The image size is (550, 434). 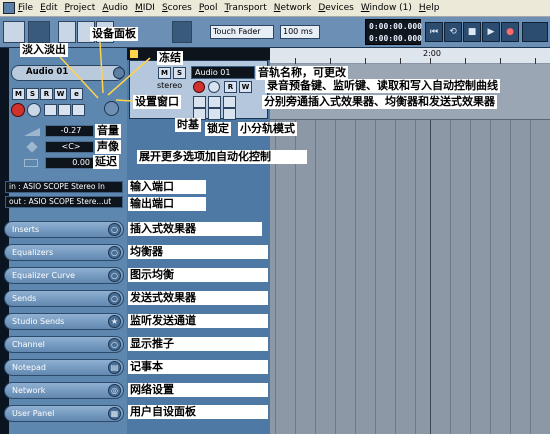 I want to click on cycle-button: ⟲, so click(x=453, y=32).